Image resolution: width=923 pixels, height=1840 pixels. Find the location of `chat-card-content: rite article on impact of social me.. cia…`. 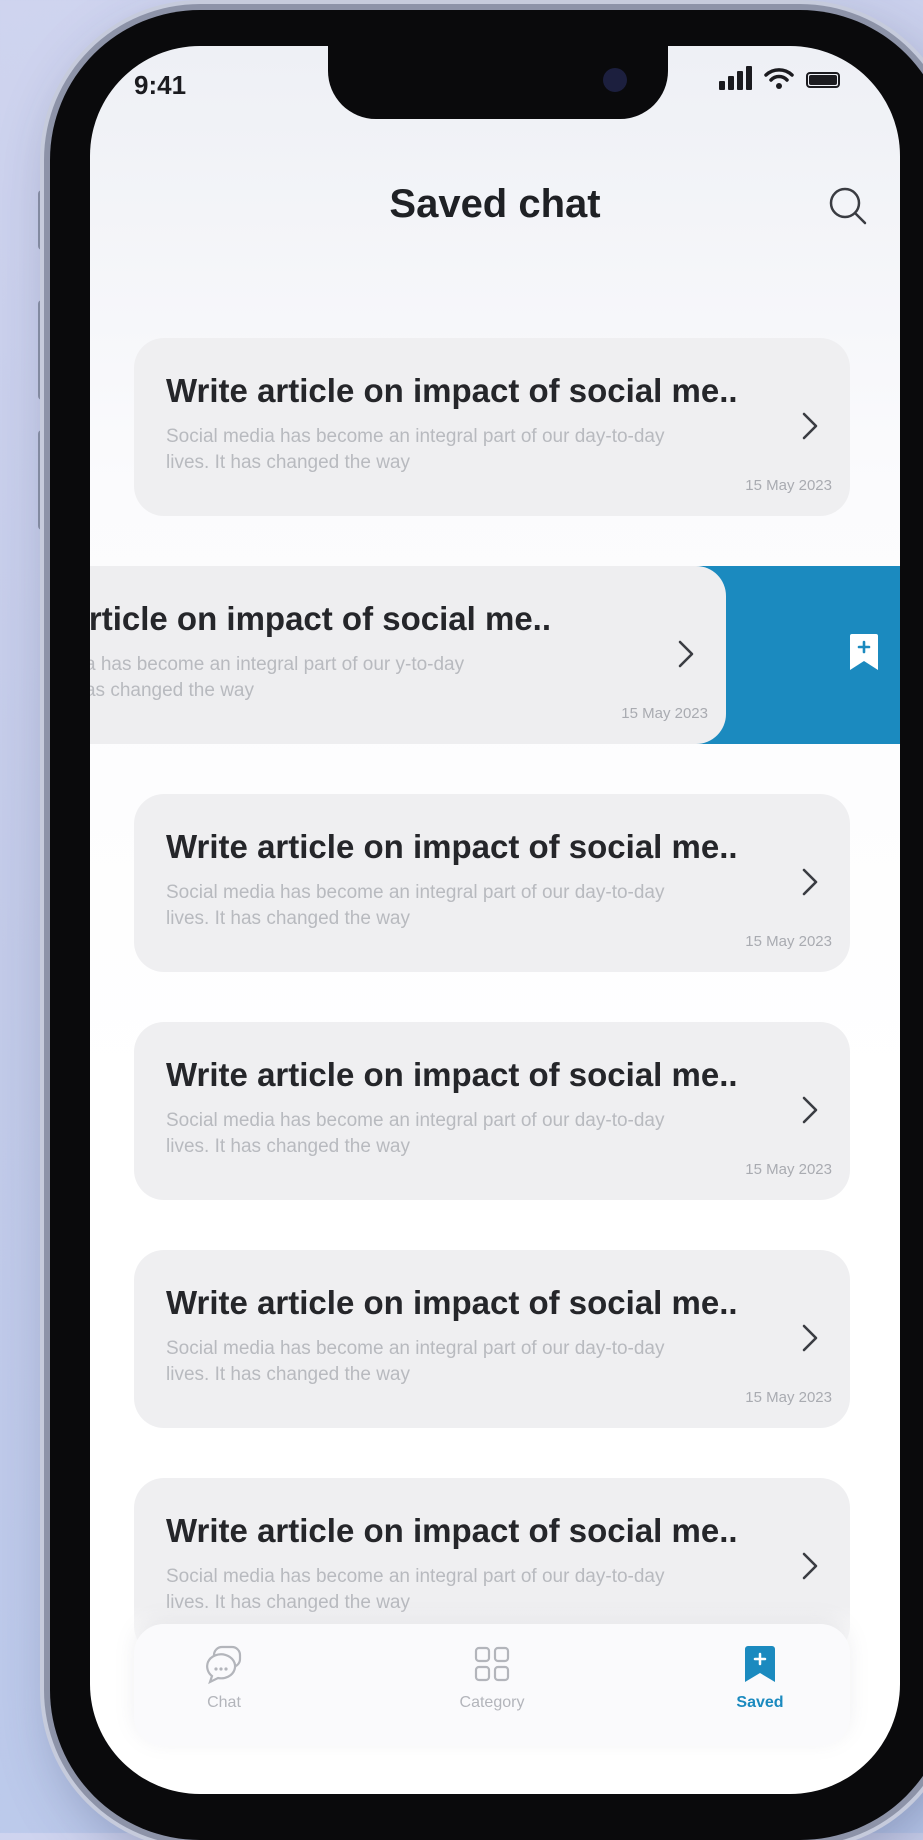

chat-card-content: rite article on impact of social me.. cia… is located at coordinates (408, 655).